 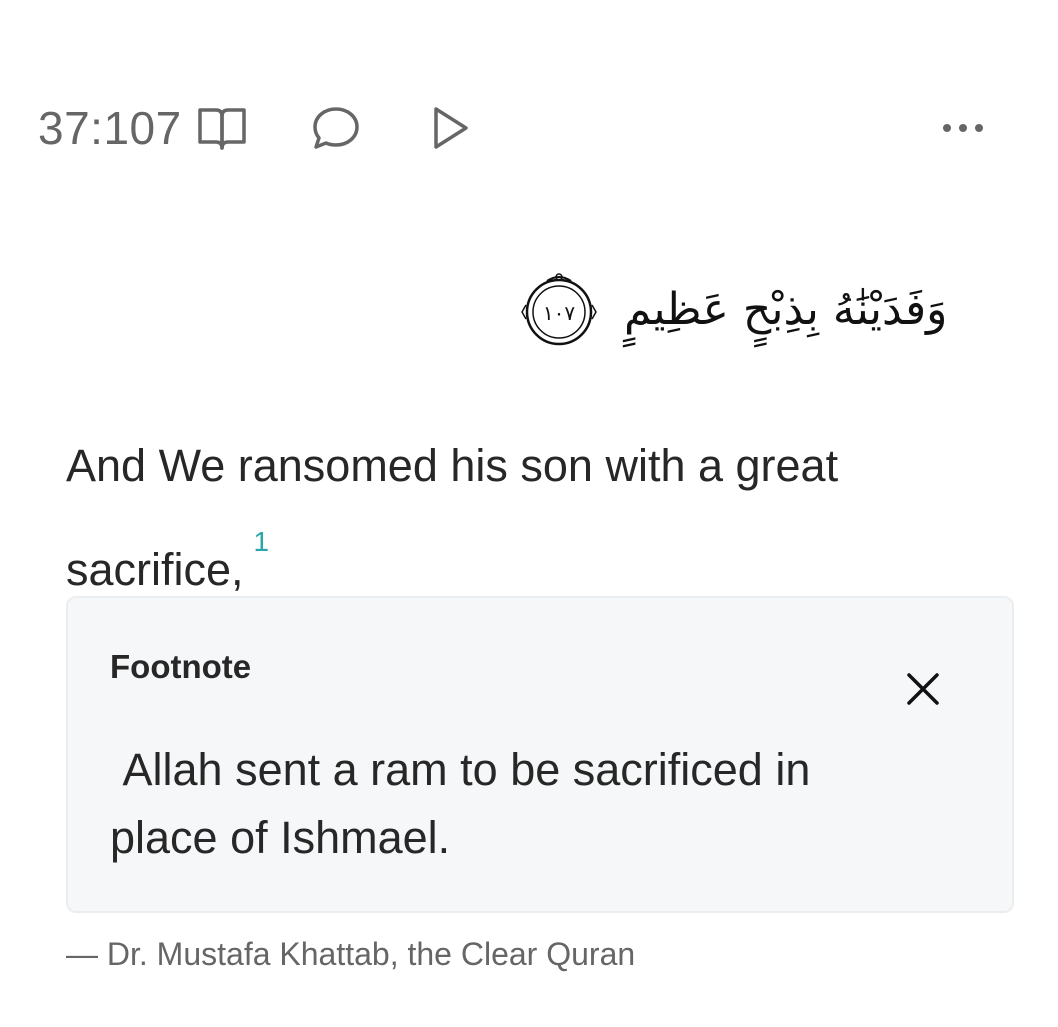 What do you see at coordinates (351, 954) in the screenshot?
I see `translation-attribution: — Dr. Mustafa Khattab, the Clear Quran` at bounding box center [351, 954].